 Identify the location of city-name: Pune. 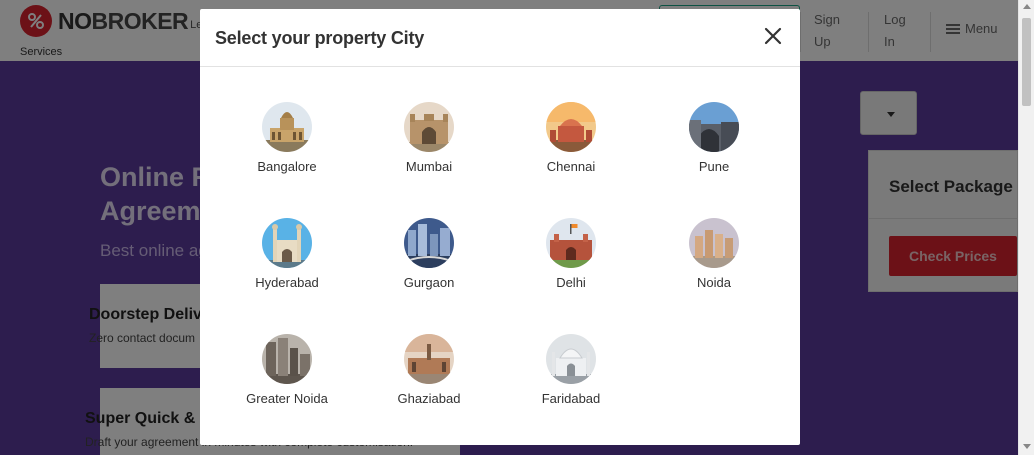
(714, 166).